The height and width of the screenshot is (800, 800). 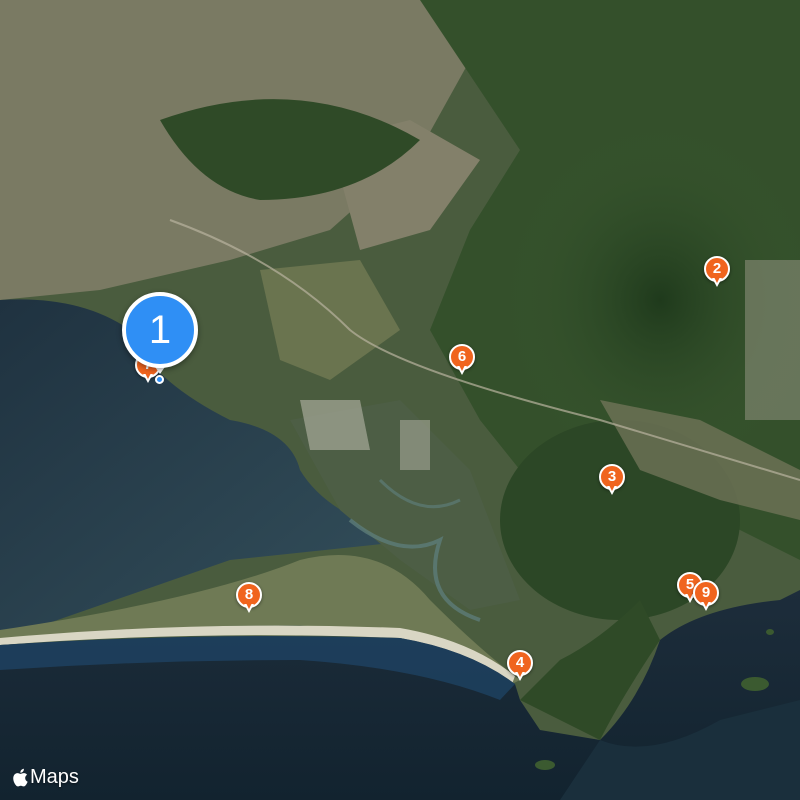 What do you see at coordinates (160, 330) in the screenshot?
I see `selected-marker-1: 1` at bounding box center [160, 330].